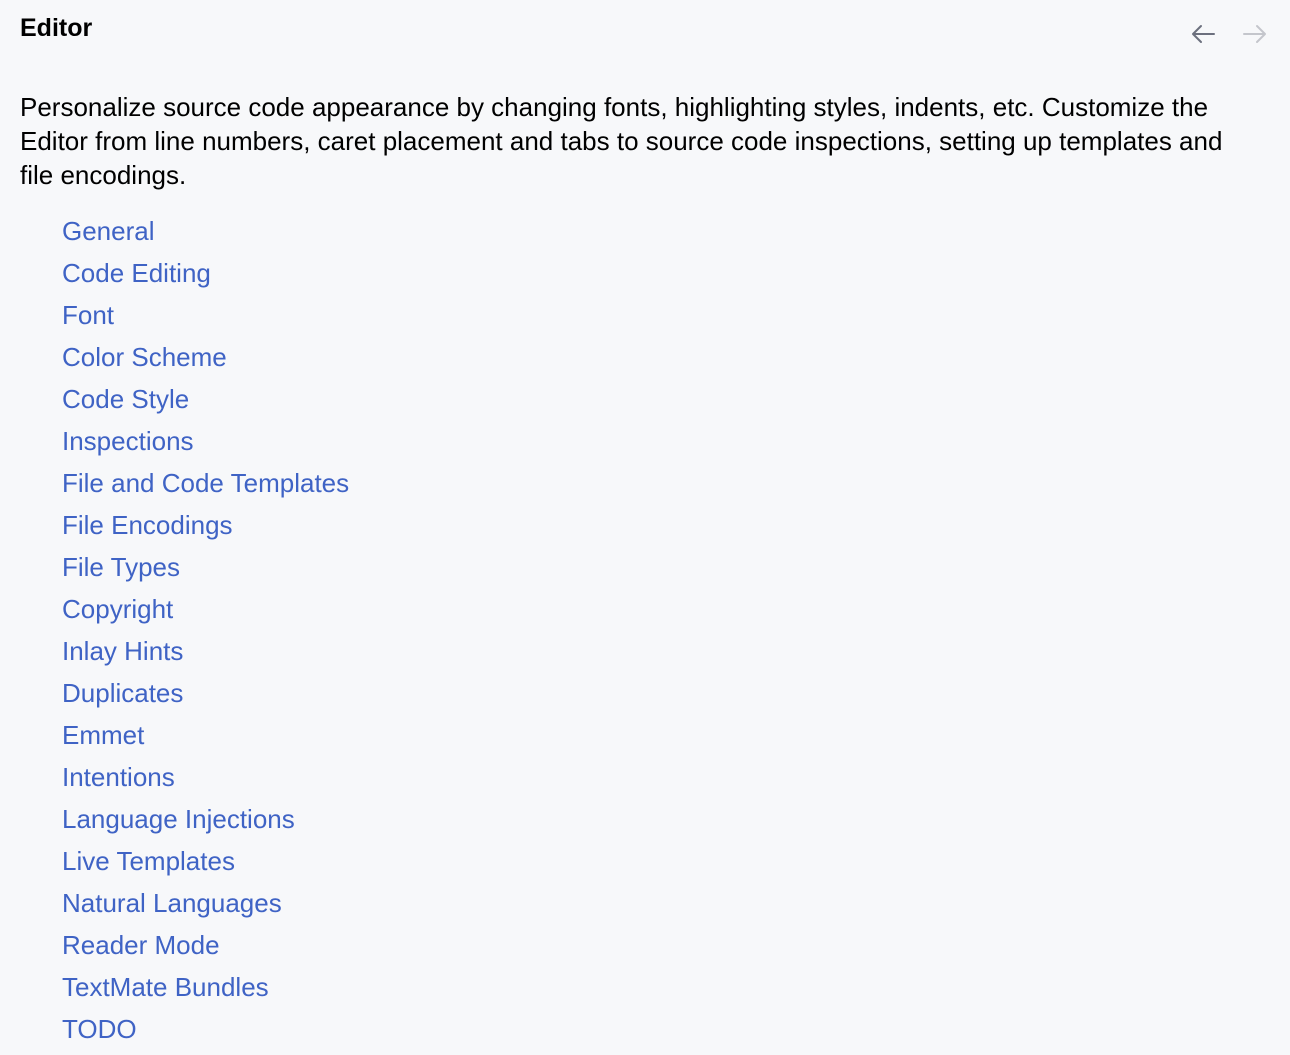 This screenshot has width=1290, height=1055. What do you see at coordinates (117, 609) in the screenshot?
I see `link-copyright: Copyright` at bounding box center [117, 609].